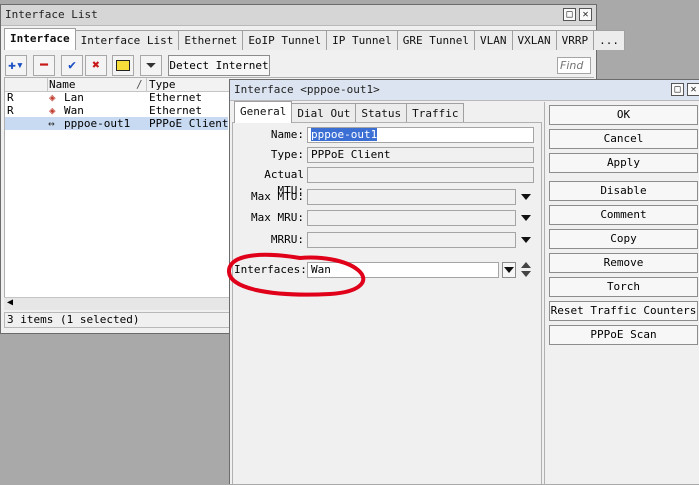 The image size is (699, 485). I want to click on status-bar: 3 items (1 selected), so click(117, 320).